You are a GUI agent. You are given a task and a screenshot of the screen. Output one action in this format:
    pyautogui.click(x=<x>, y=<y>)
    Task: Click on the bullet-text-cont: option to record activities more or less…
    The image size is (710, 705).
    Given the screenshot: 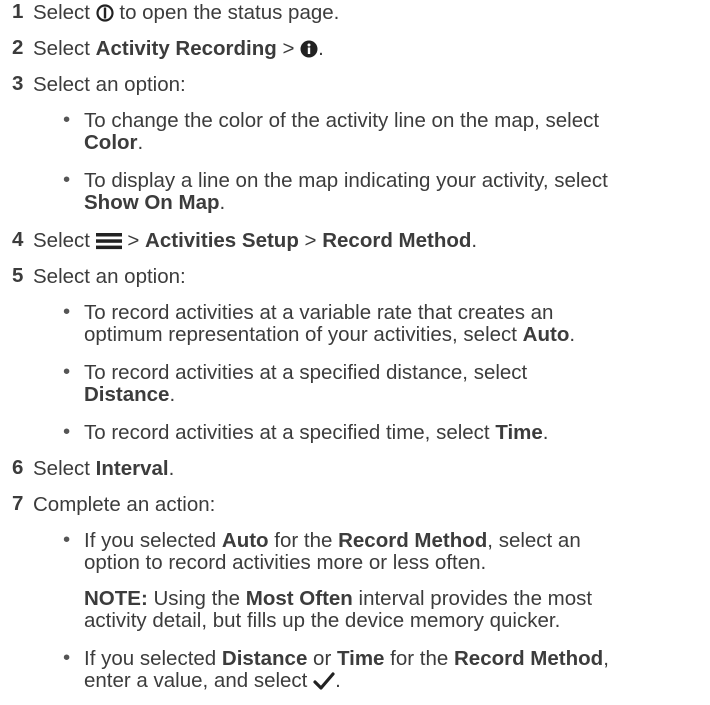 What is the action you would take?
    pyautogui.click(x=285, y=562)
    